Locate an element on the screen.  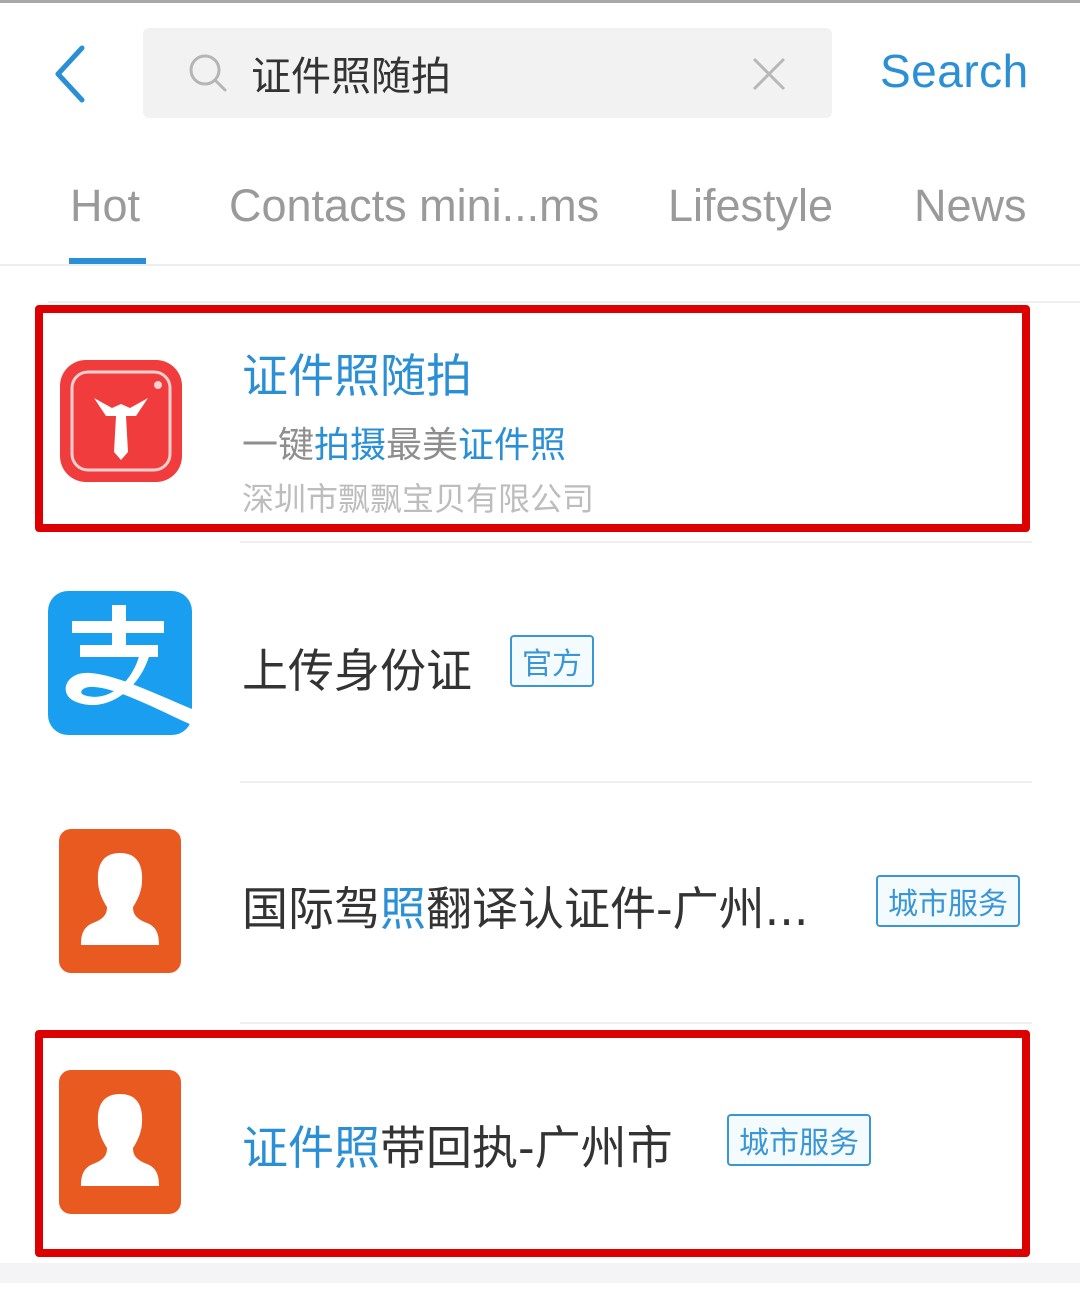
search-button: Search is located at coordinates (954, 71).